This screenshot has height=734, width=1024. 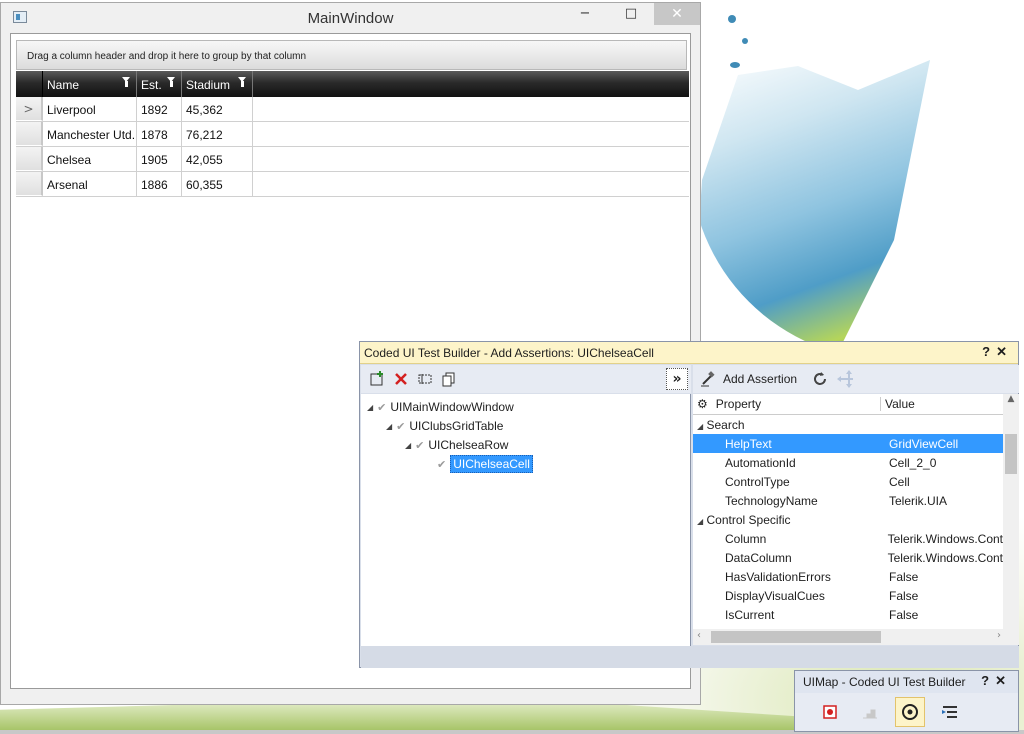 I want to click on tree-node: ◢ ✔ UIMainWindowWindow, so click(x=440, y=407).